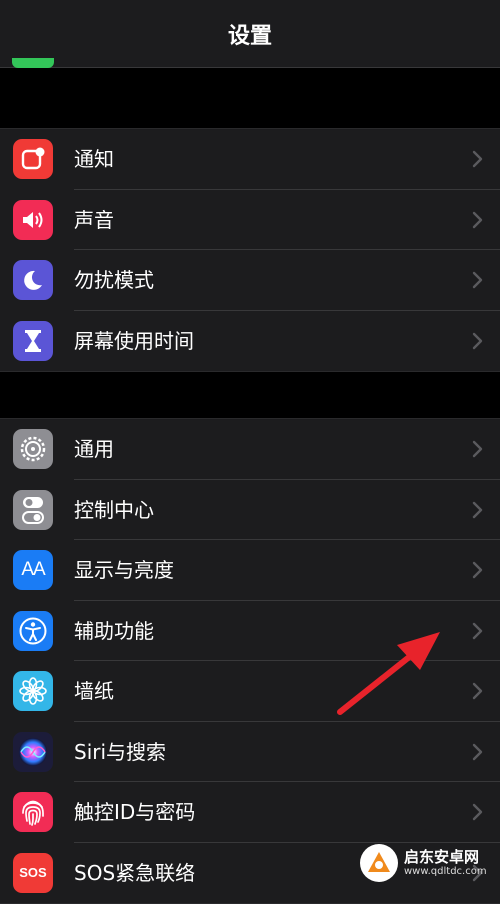 The height and width of the screenshot is (904, 500). Describe the element at coordinates (250, 812) in the screenshot. I see `settings-row-touch-id: 触控ID与密码` at that location.